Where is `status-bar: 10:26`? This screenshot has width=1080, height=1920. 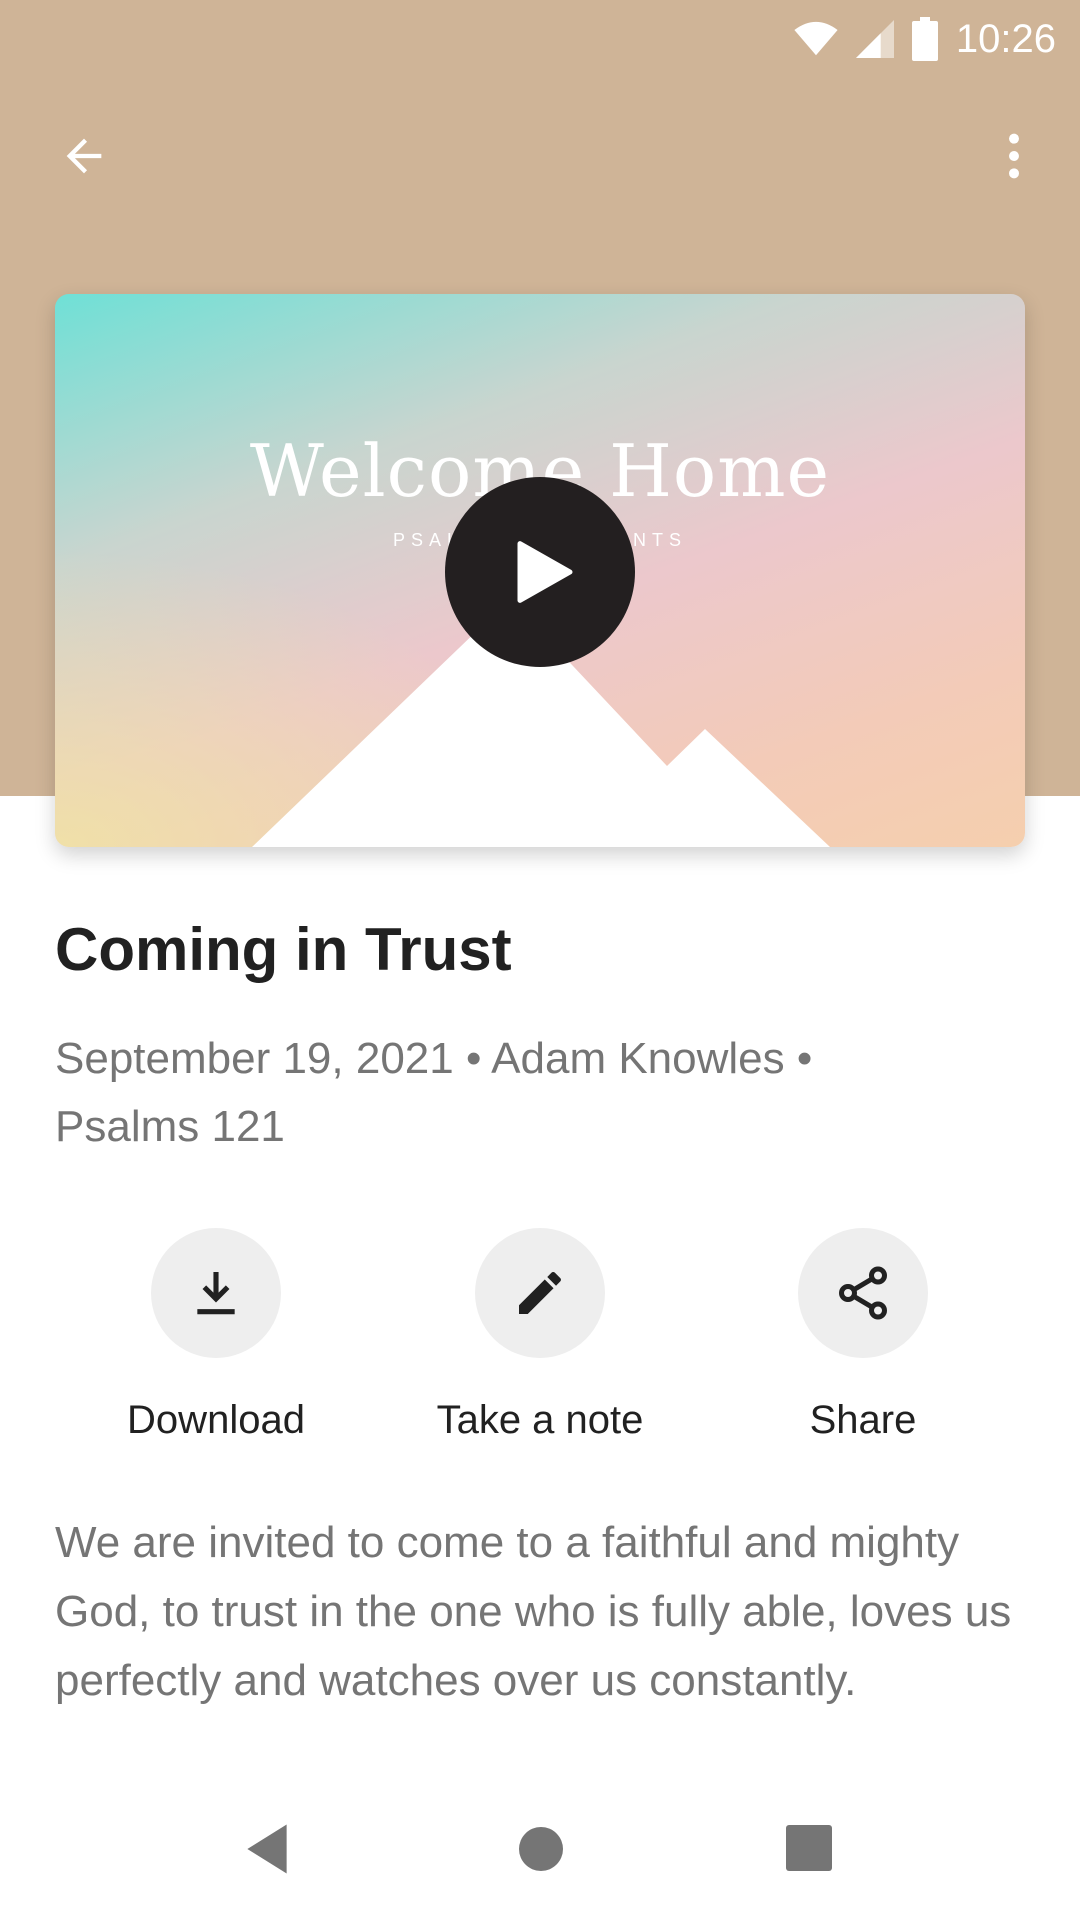
status-bar: 10:26 is located at coordinates (925, 39).